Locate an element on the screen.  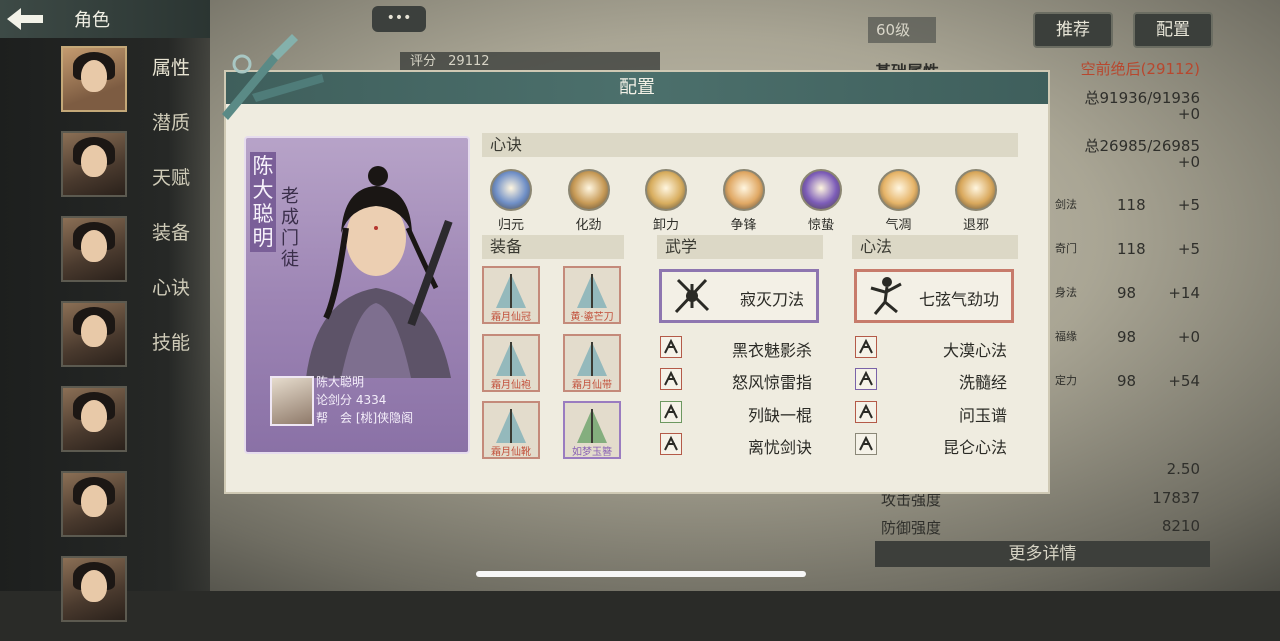
more-details-button: 更多详情 is located at coordinates (1042, 554).